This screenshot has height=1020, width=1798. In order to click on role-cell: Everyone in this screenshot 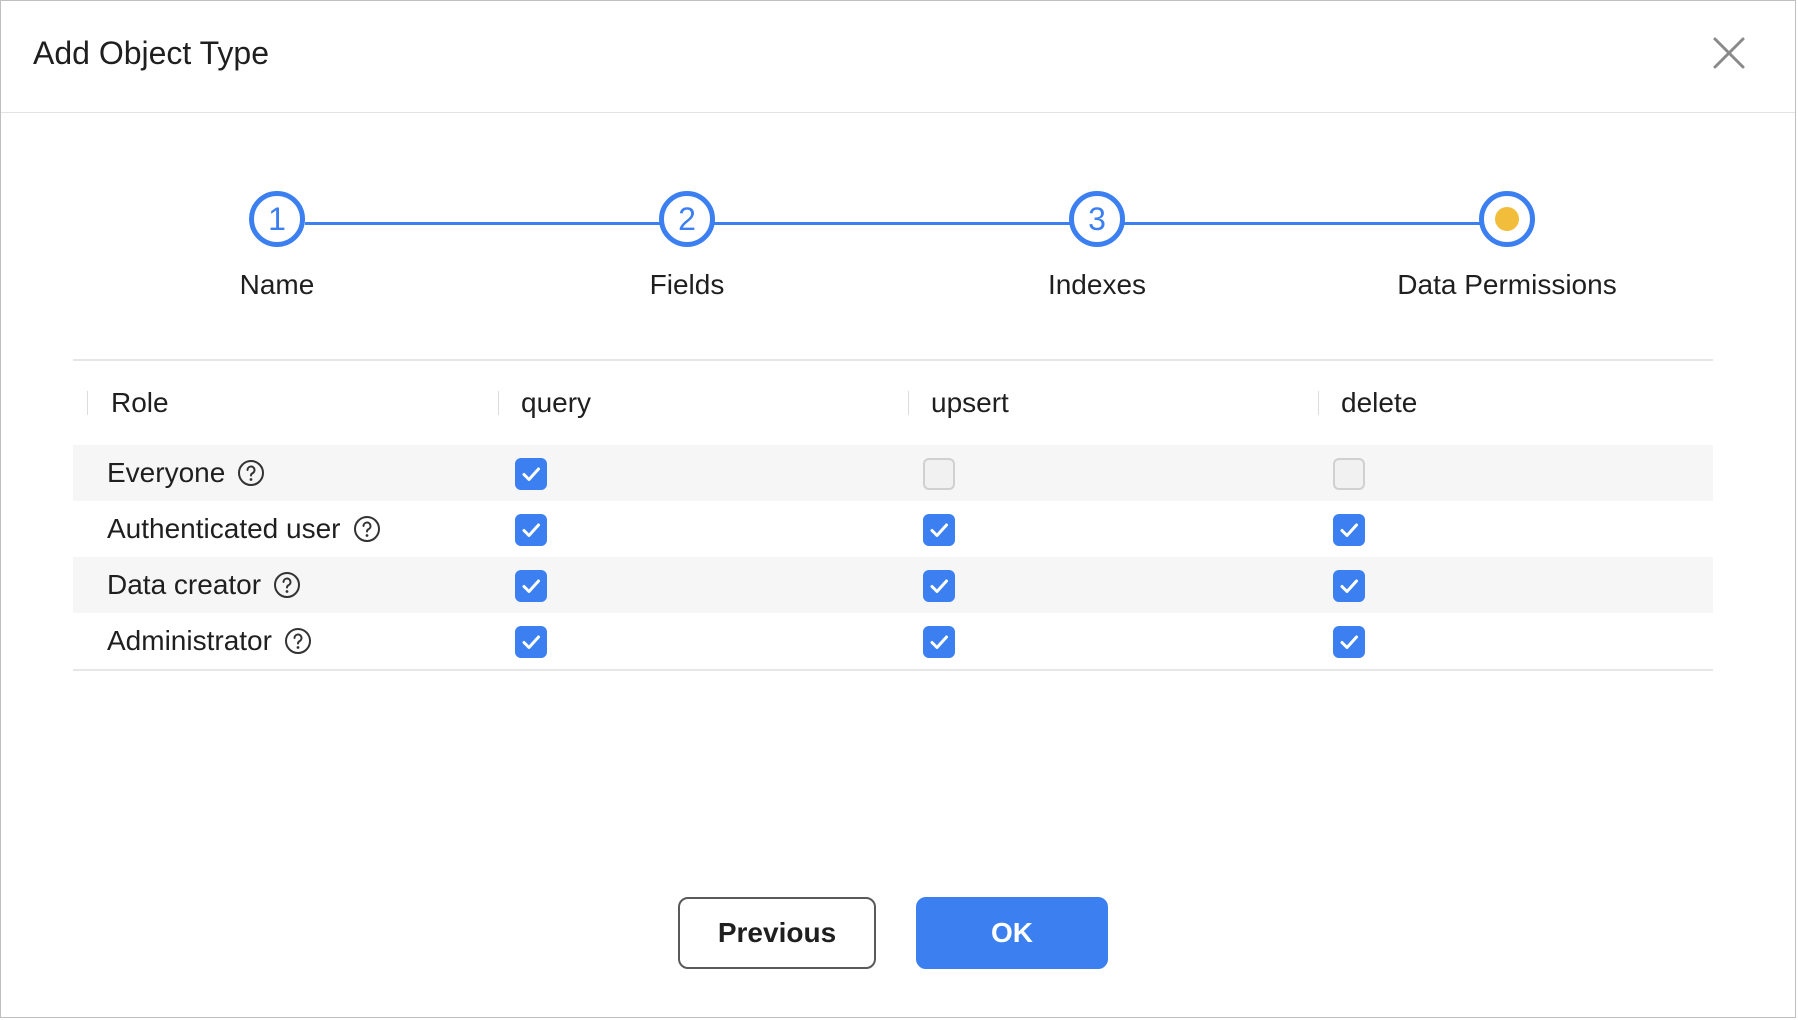, I will do `click(186, 473)`.